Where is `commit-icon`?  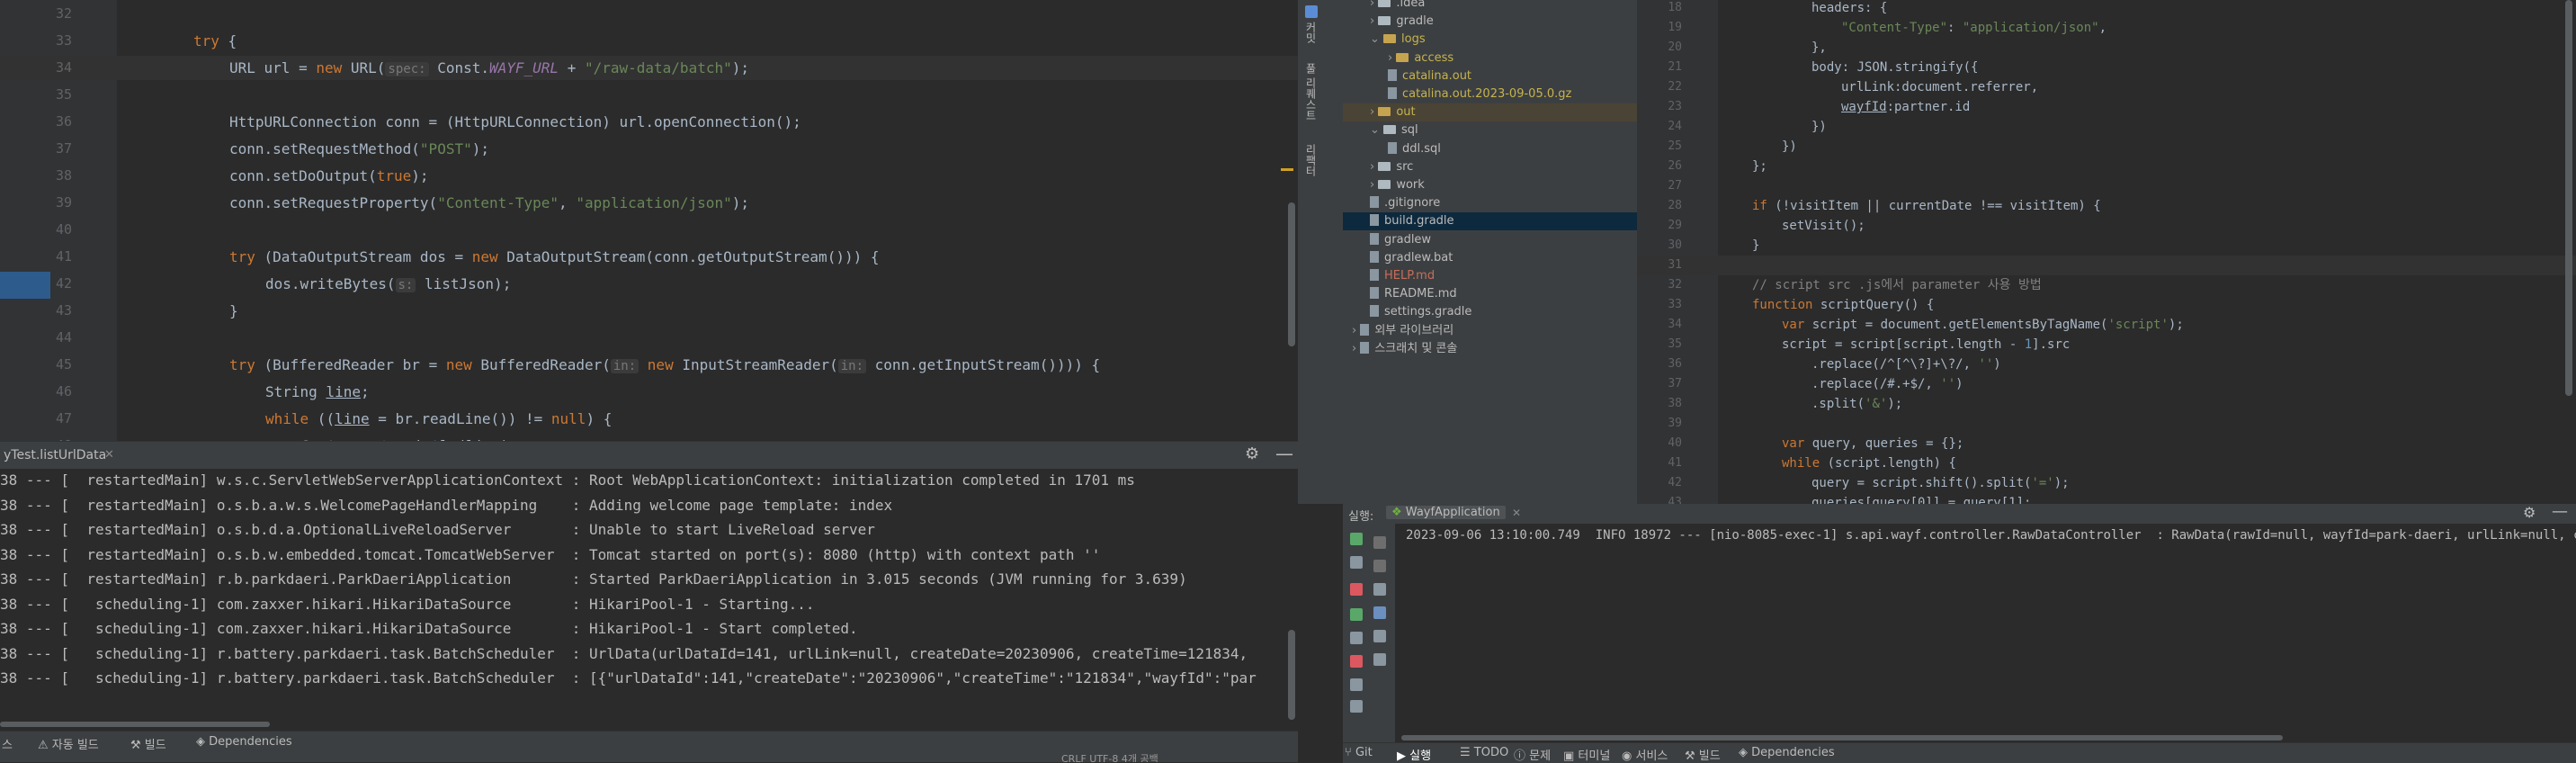 commit-icon is located at coordinates (1311, 11).